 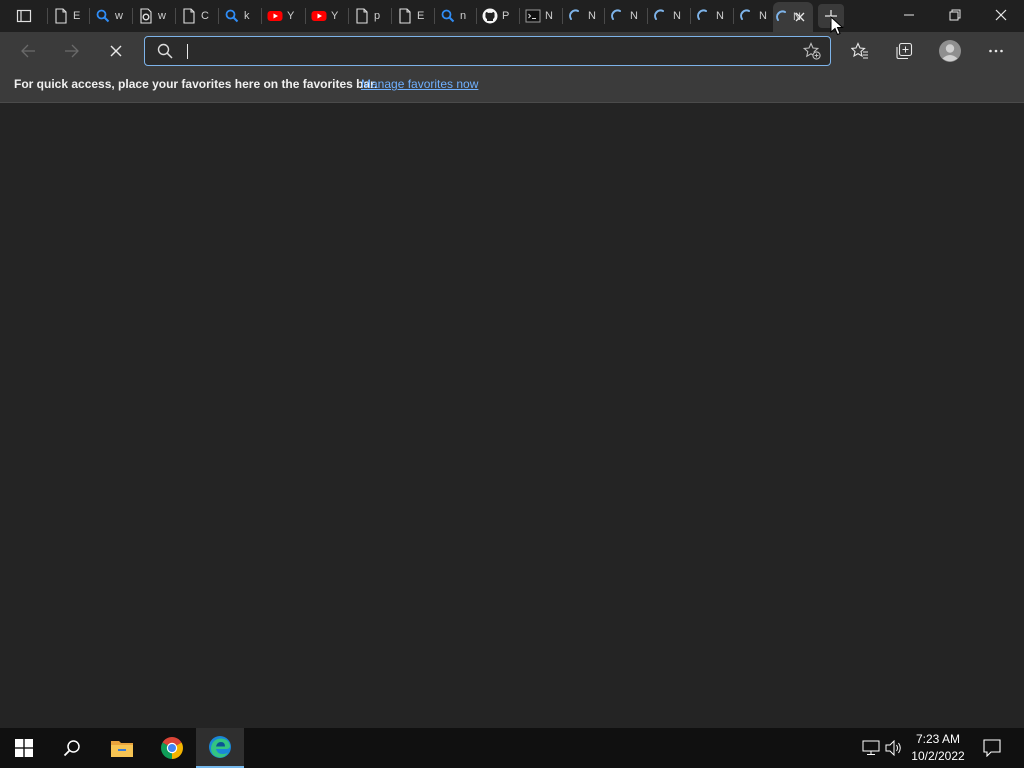 What do you see at coordinates (800, 17) in the screenshot?
I see `close-tab-icon` at bounding box center [800, 17].